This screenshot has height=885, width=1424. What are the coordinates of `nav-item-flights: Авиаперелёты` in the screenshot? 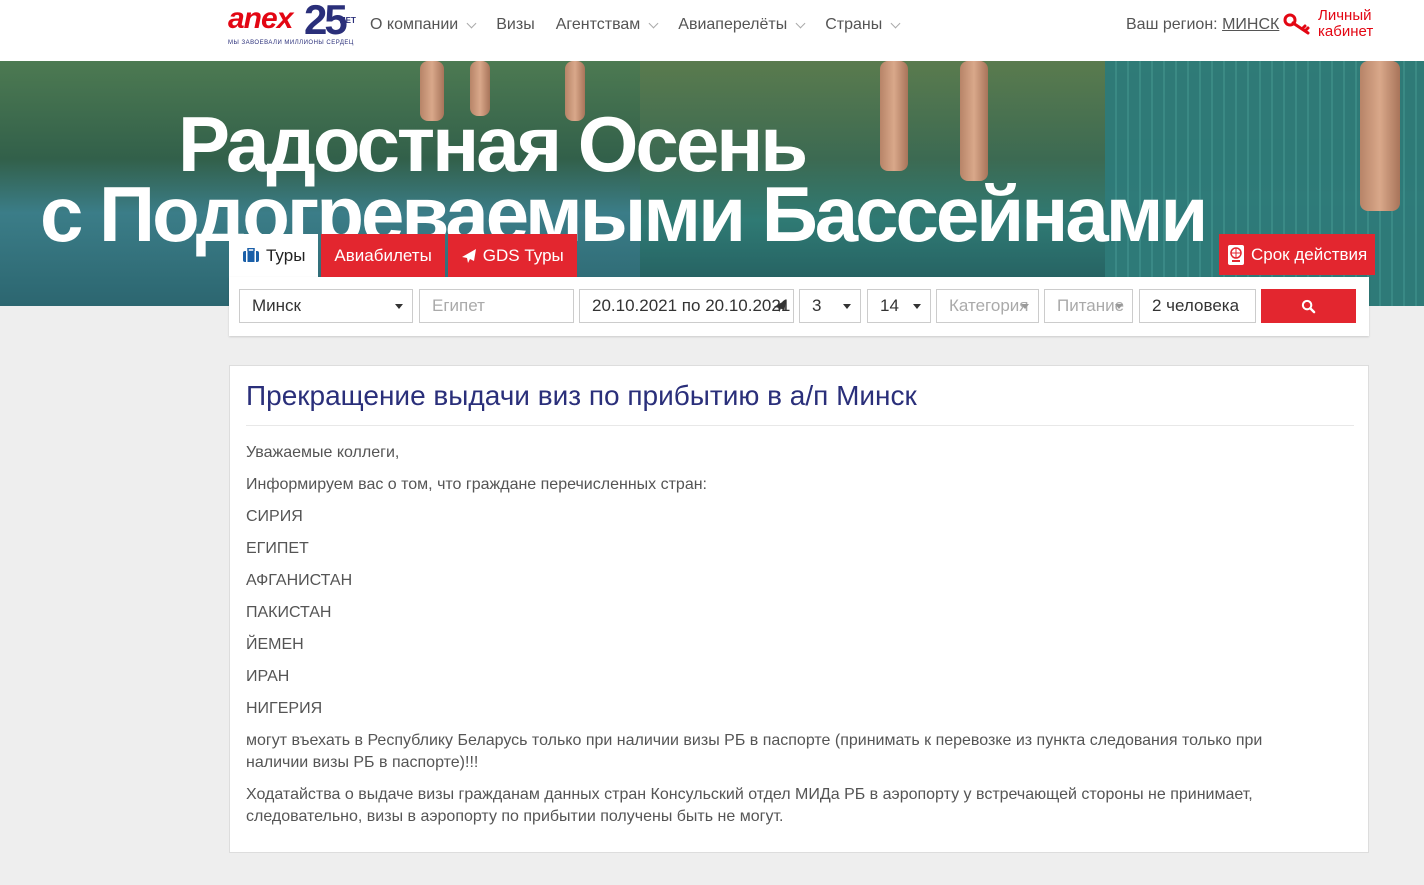 It's located at (742, 25).